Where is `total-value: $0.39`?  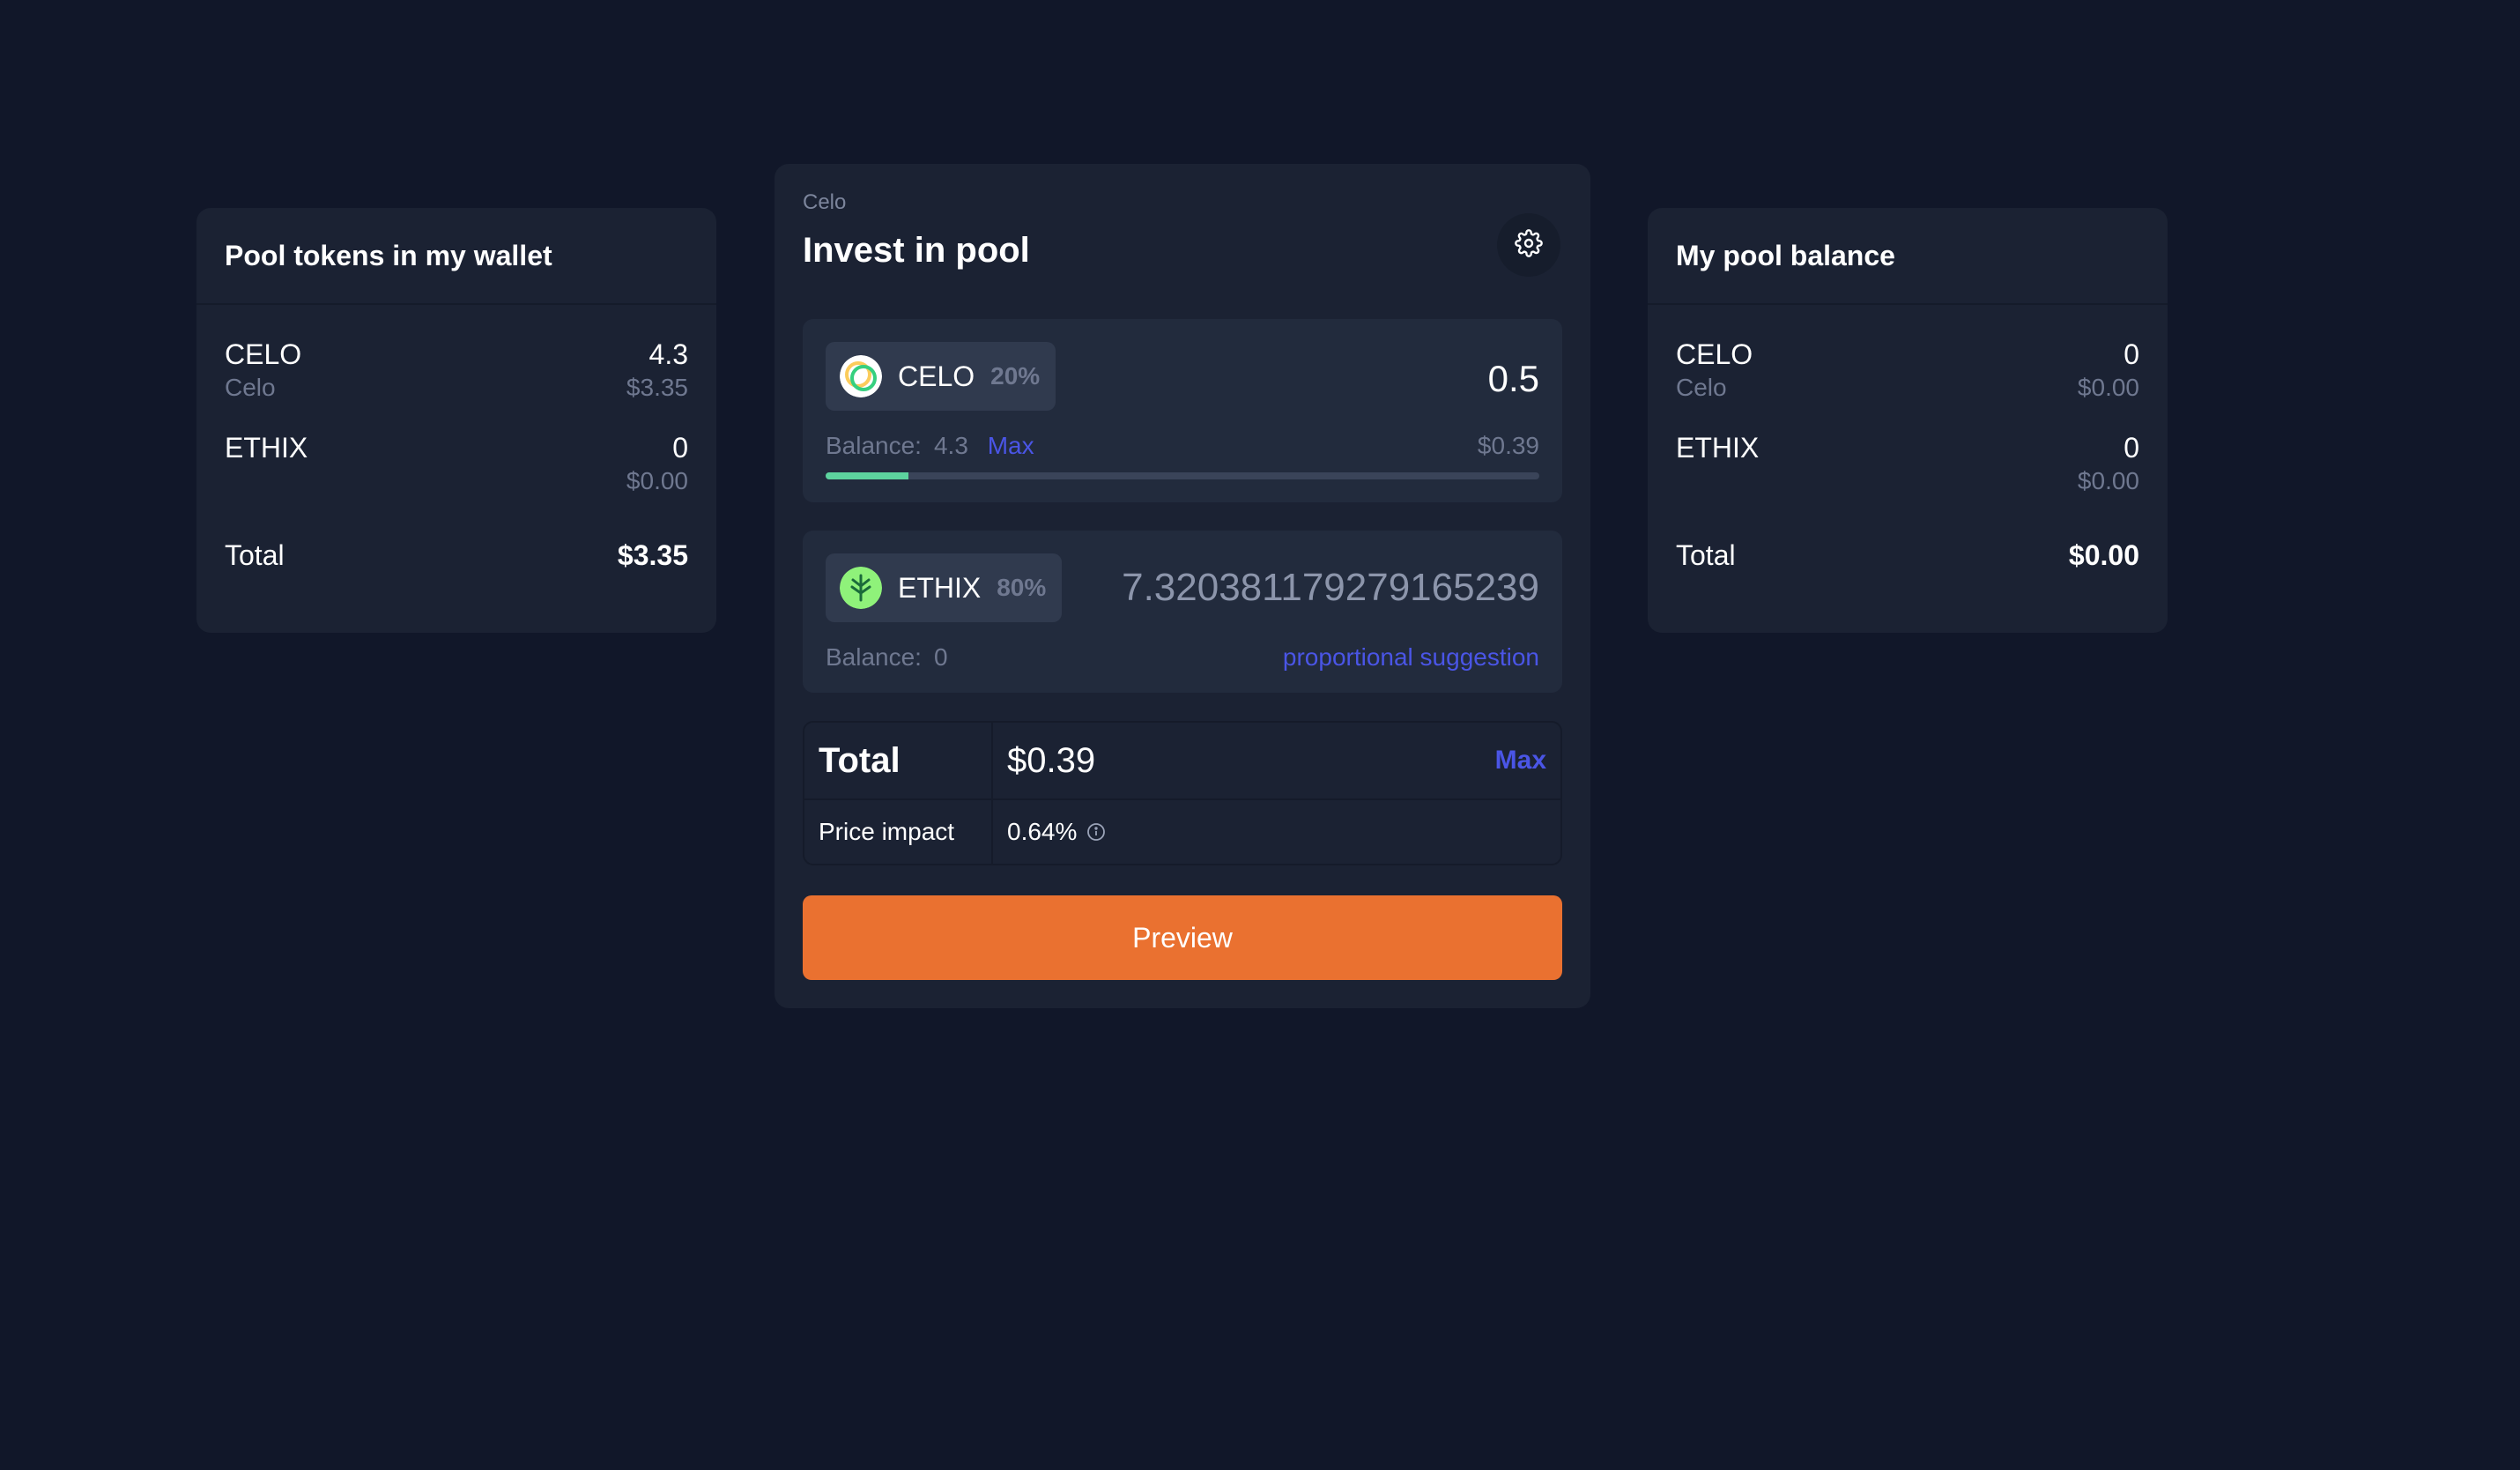
total-value: $0.39 is located at coordinates (1051, 760).